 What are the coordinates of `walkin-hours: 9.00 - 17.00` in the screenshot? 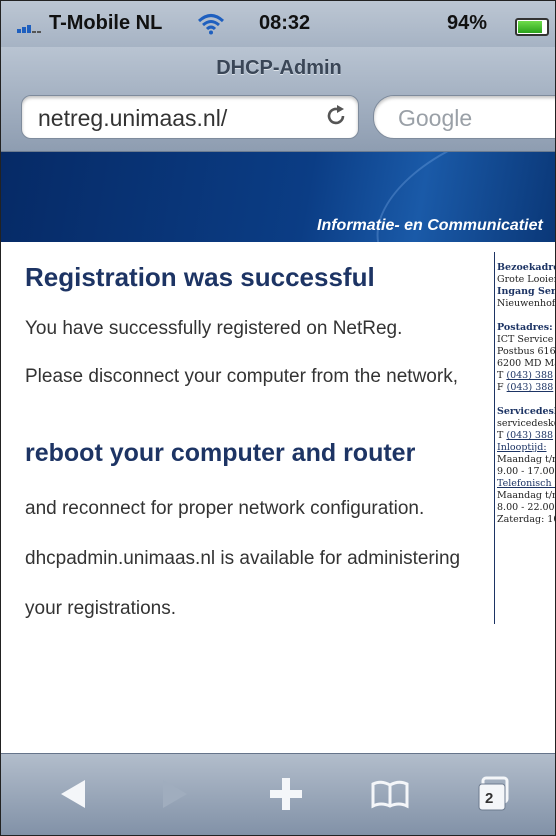 It's located at (526, 471).